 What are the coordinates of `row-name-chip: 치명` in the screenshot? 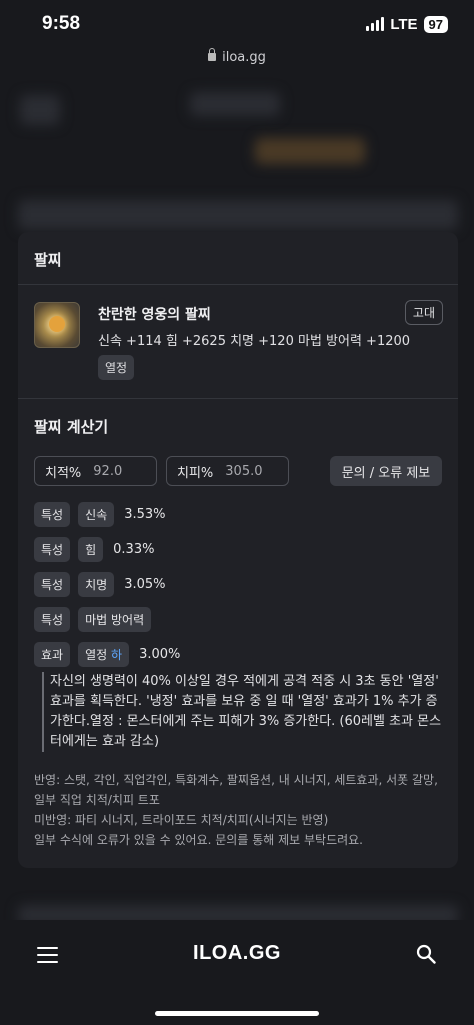 It's located at (96, 584).